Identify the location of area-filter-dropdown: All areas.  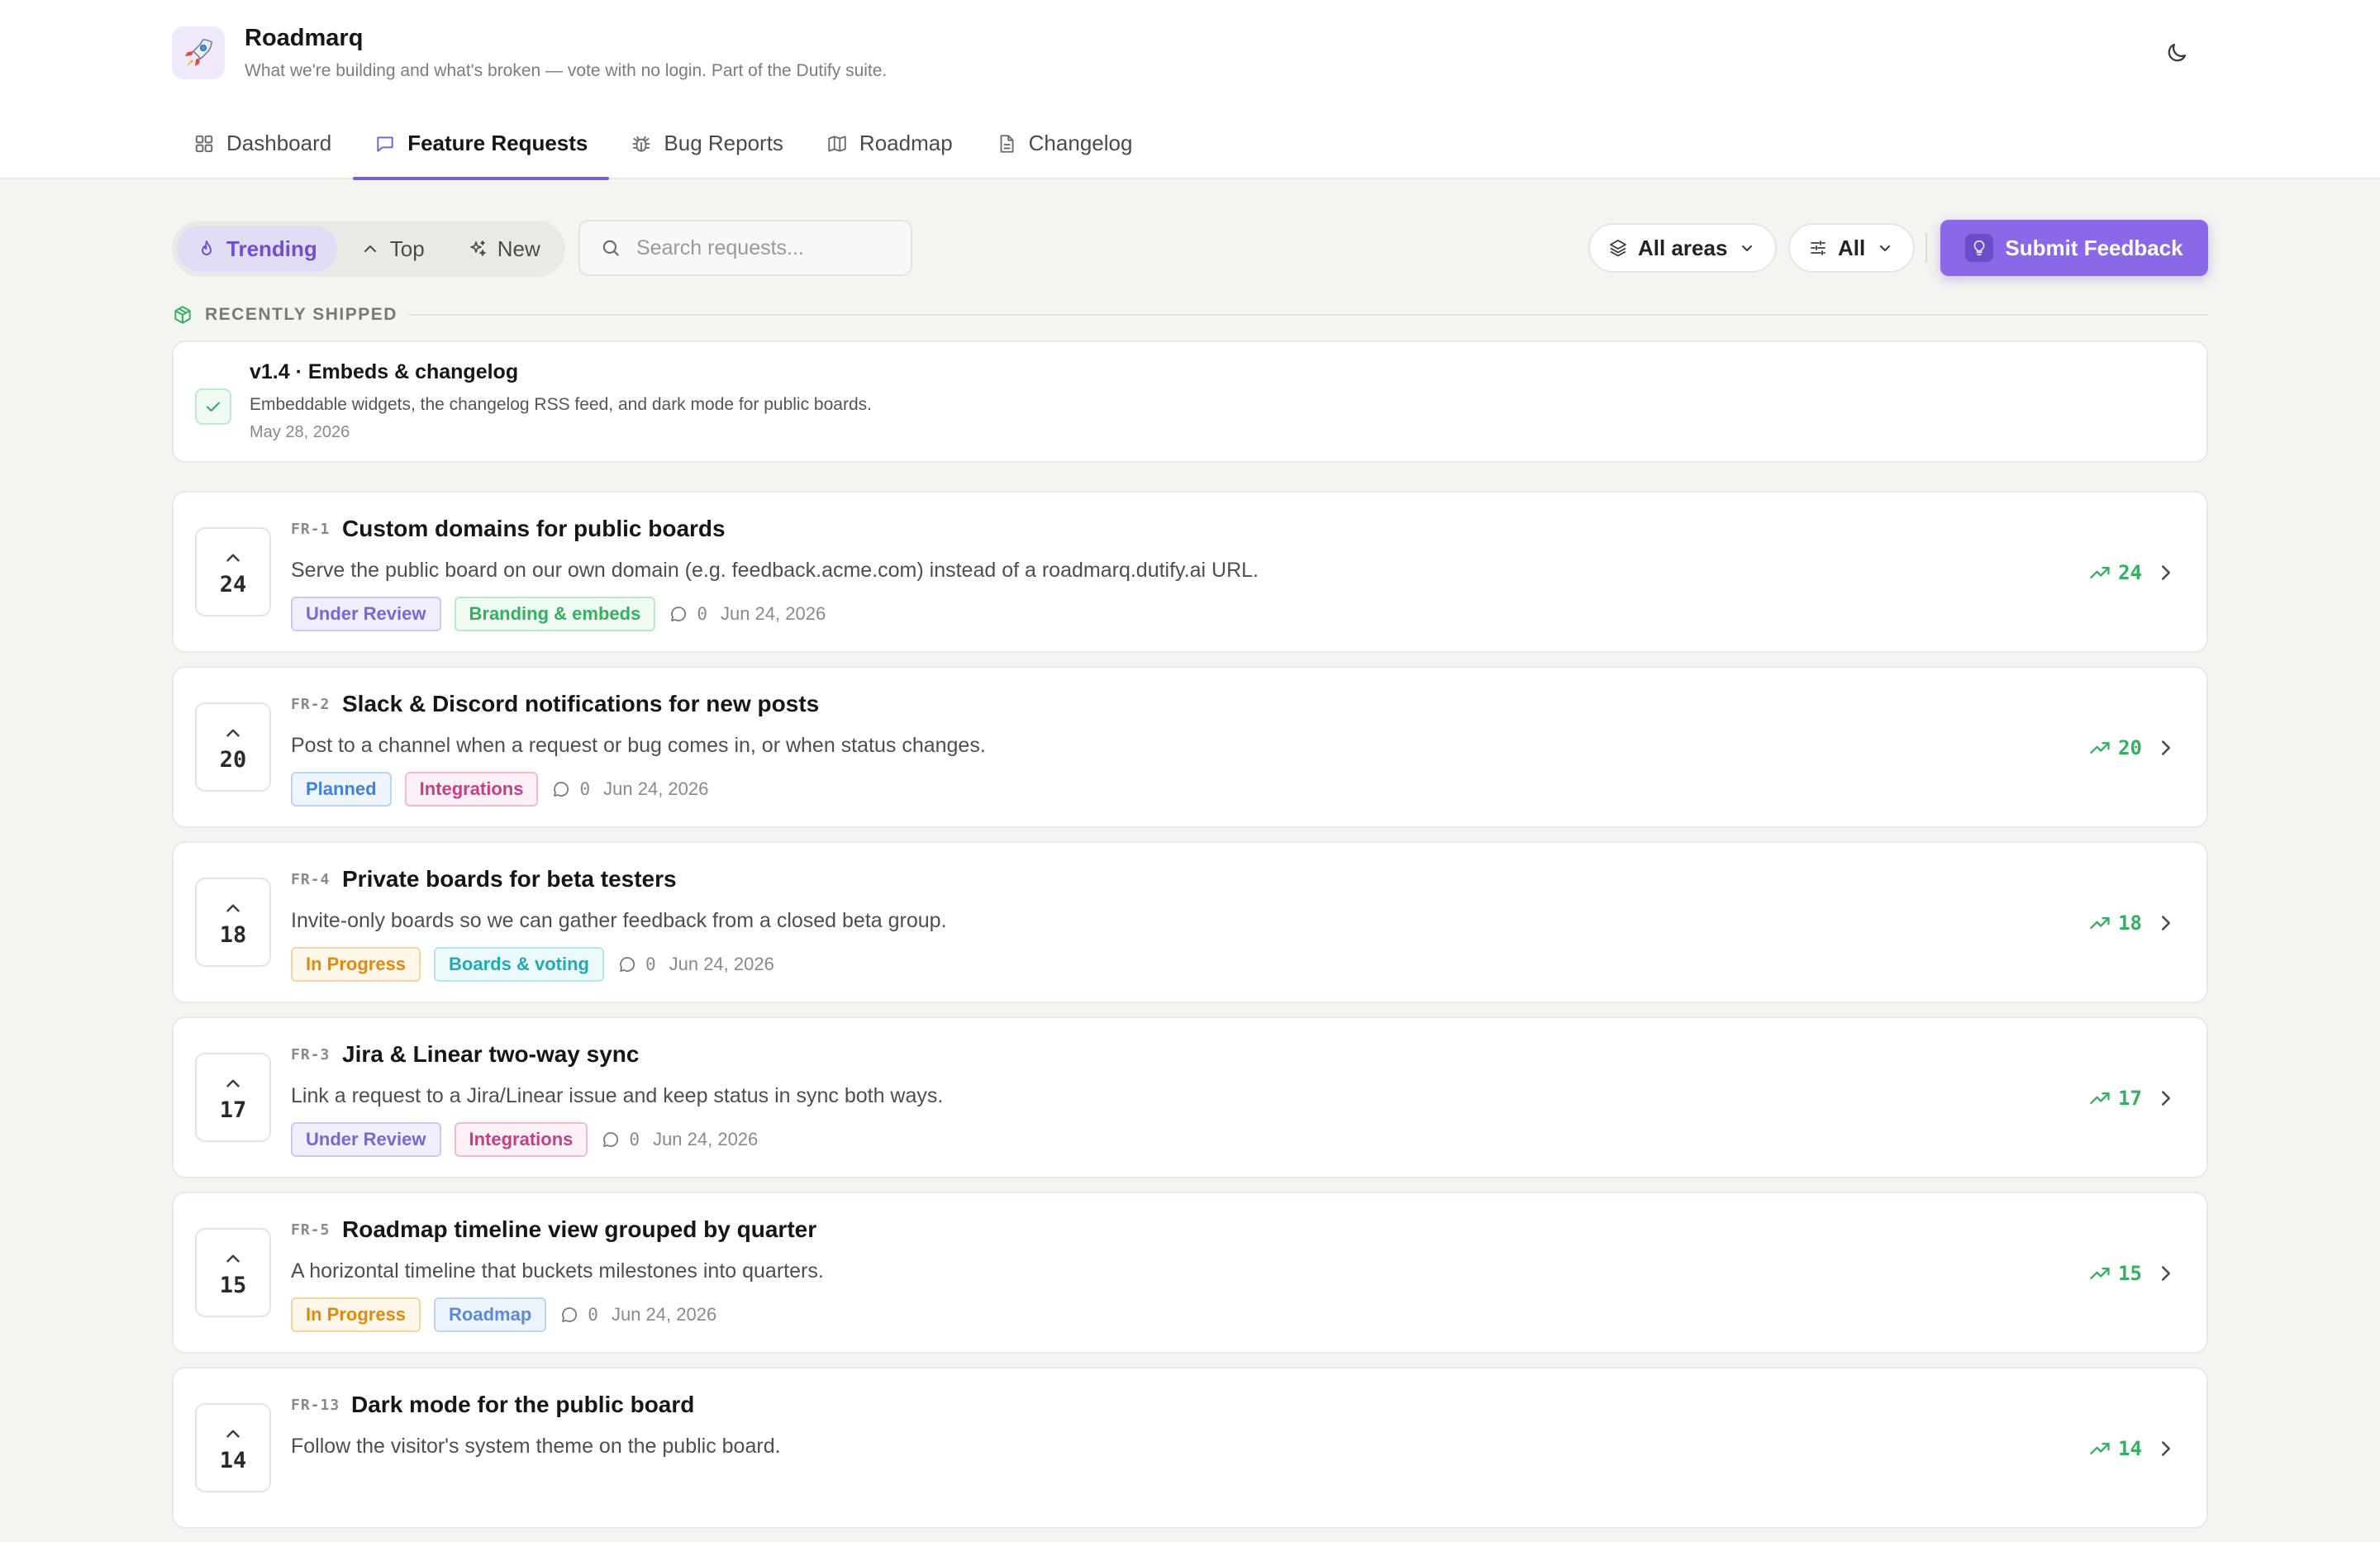
(1683, 248).